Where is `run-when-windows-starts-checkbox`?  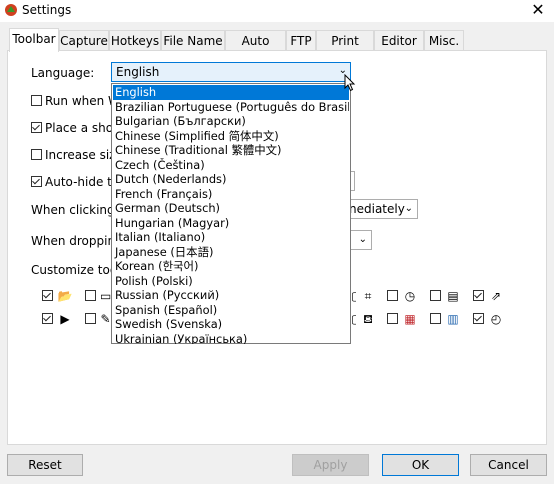 run-when-windows-starts-checkbox is located at coordinates (36, 100).